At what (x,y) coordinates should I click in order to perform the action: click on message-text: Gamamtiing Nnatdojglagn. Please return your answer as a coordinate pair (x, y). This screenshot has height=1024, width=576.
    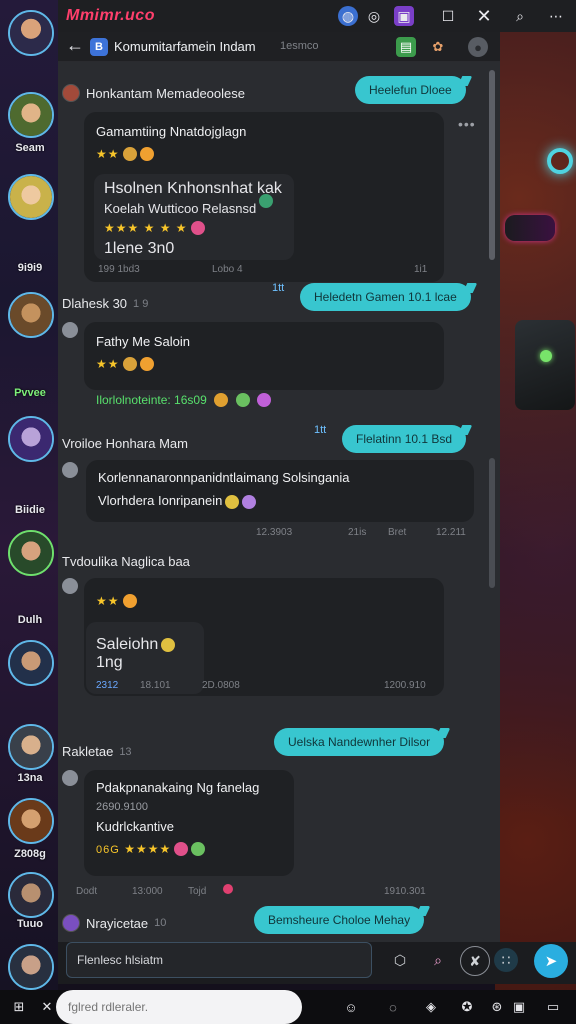
    Looking at the image, I should click on (171, 131).